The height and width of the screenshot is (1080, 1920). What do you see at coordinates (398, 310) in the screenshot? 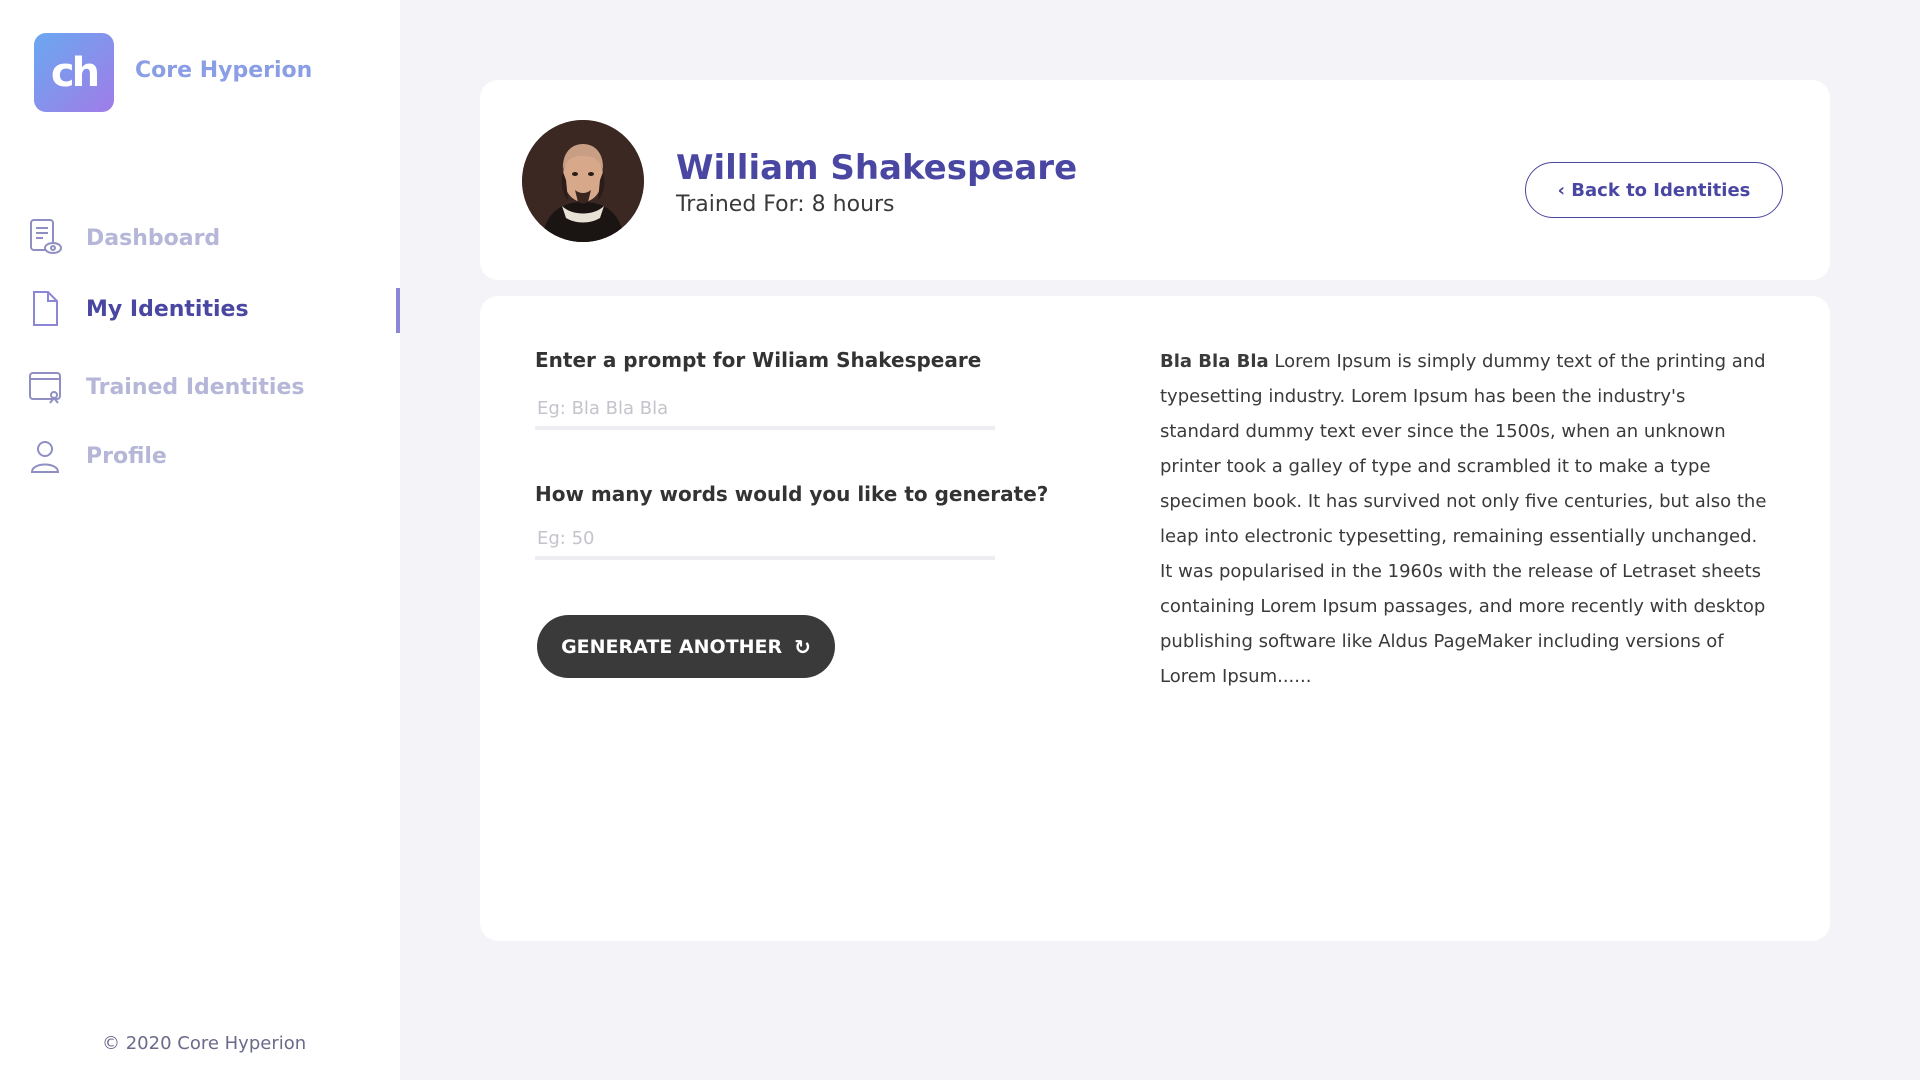
I see `active-indicator` at bounding box center [398, 310].